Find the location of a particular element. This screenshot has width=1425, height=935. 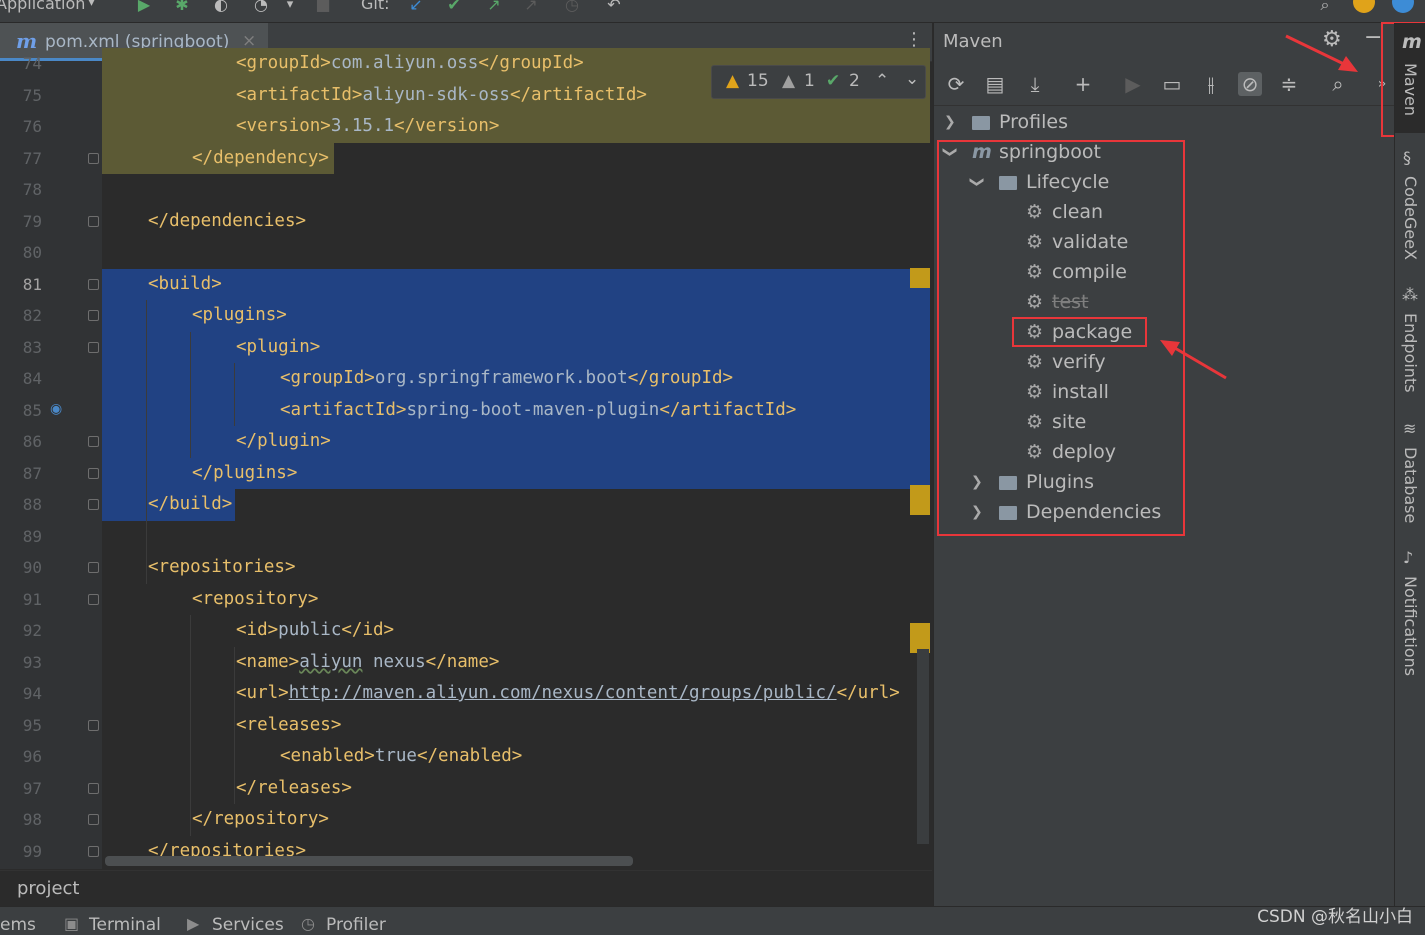

code-line: </dependencies> is located at coordinates (227, 221).